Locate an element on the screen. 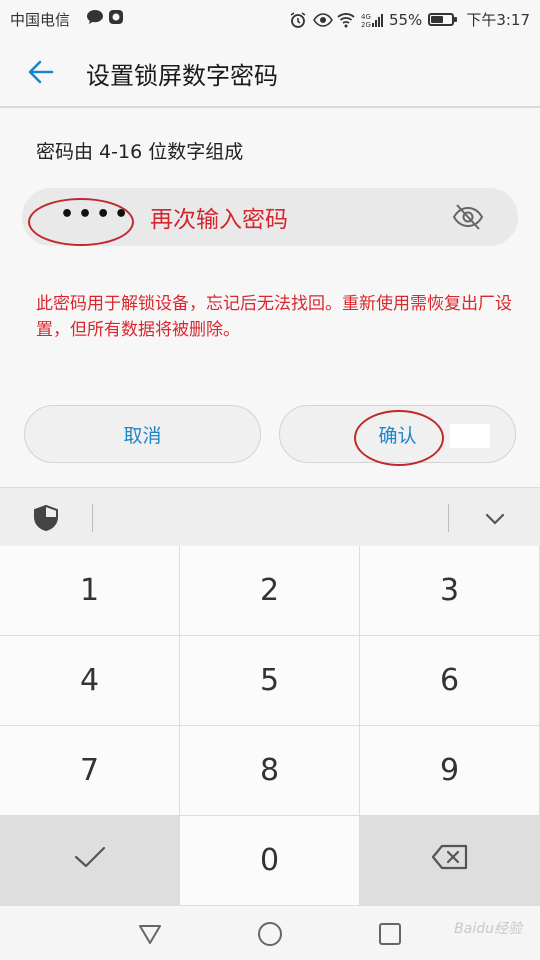 Image resolution: width=540 pixels, height=960 pixels. key-7: 7 is located at coordinates (90, 771).